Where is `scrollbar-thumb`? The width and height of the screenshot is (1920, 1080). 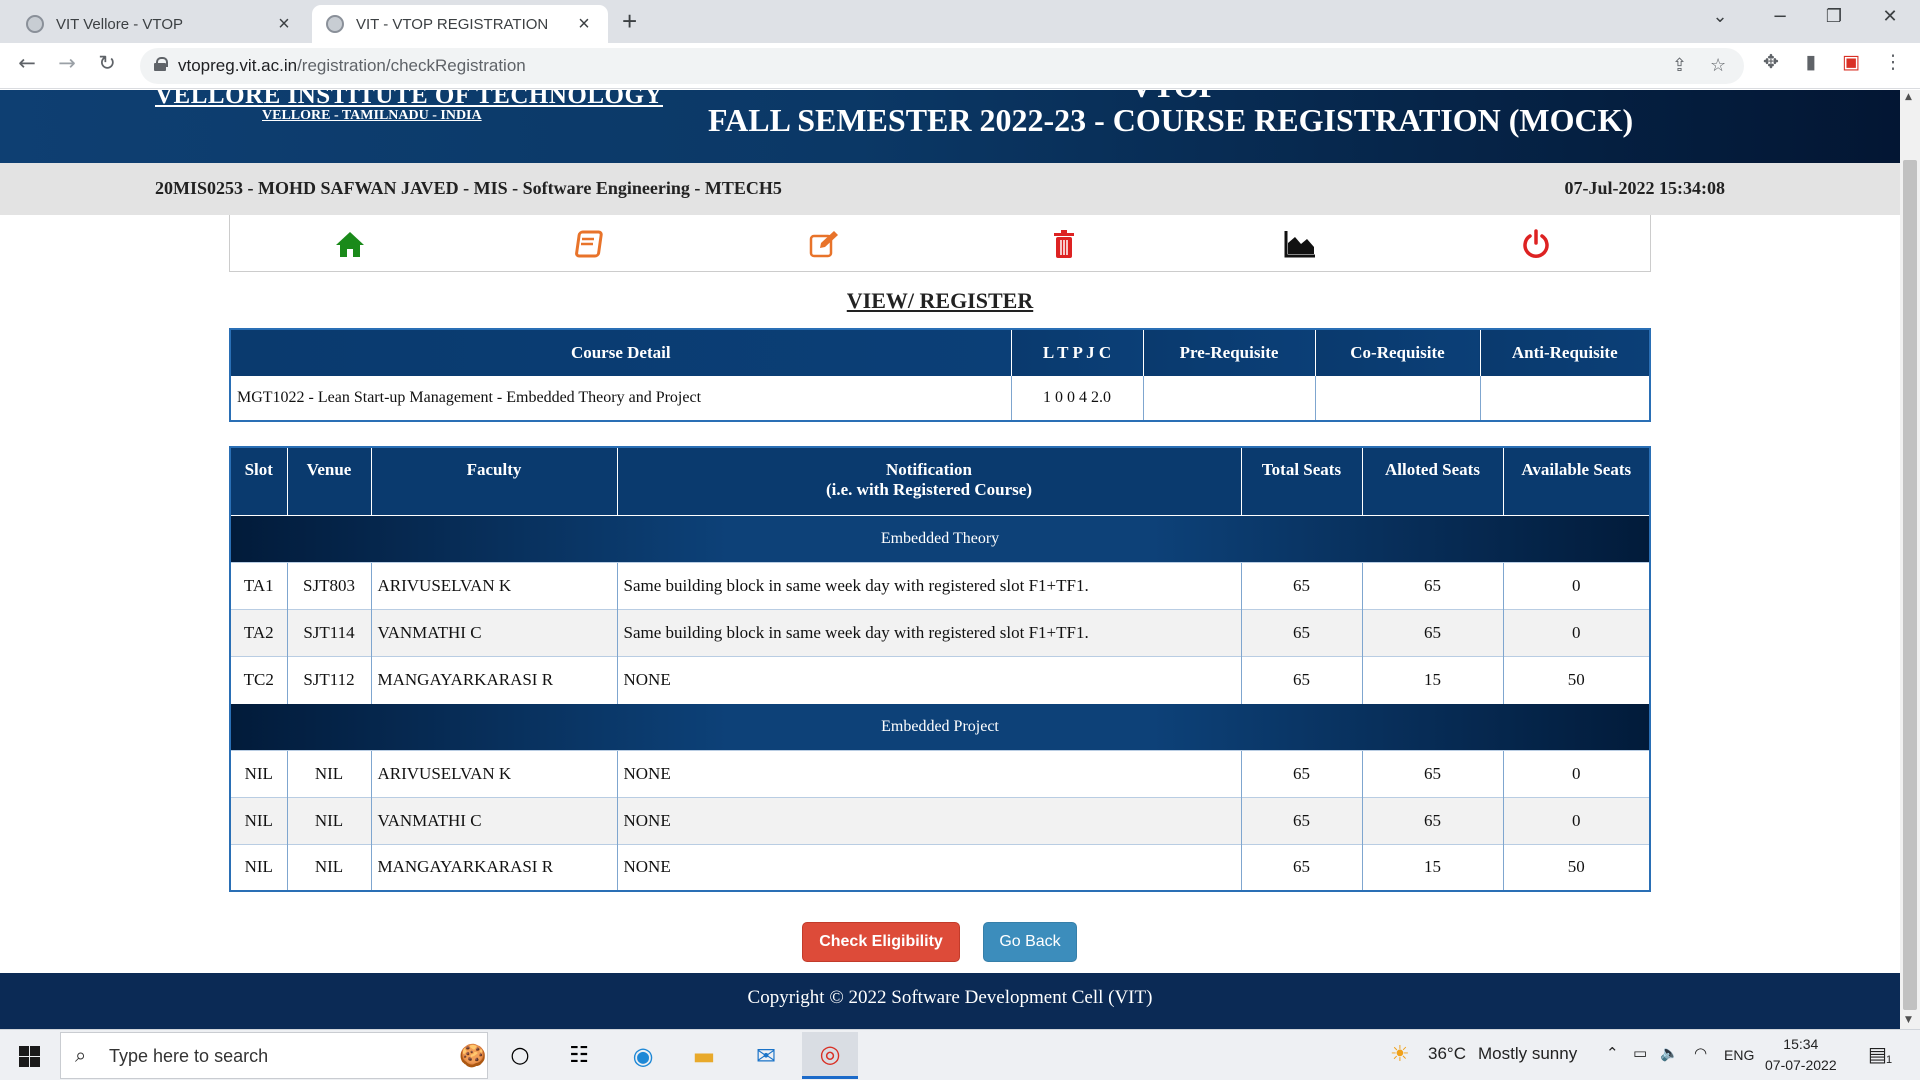 scrollbar-thumb is located at coordinates (1910, 585).